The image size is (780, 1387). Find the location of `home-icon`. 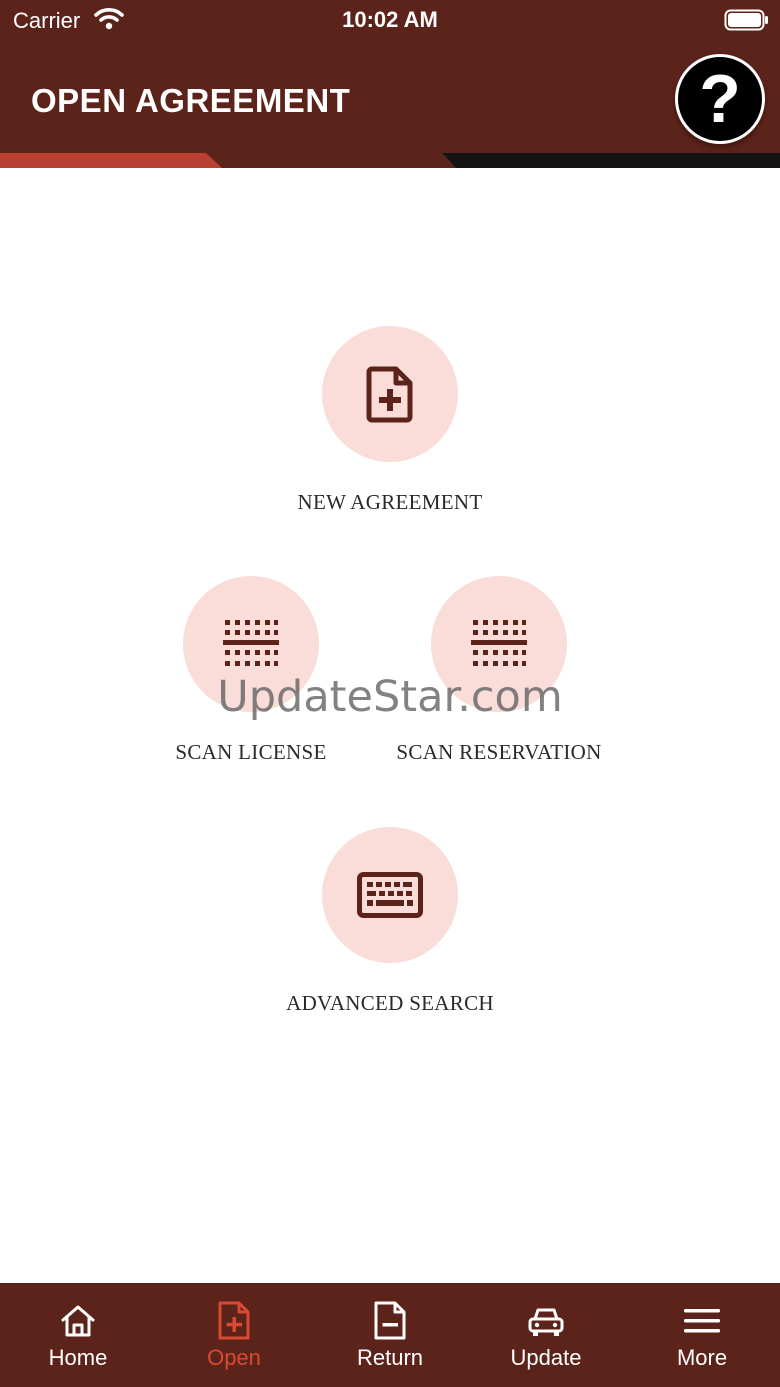

home-icon is located at coordinates (78, 1321).